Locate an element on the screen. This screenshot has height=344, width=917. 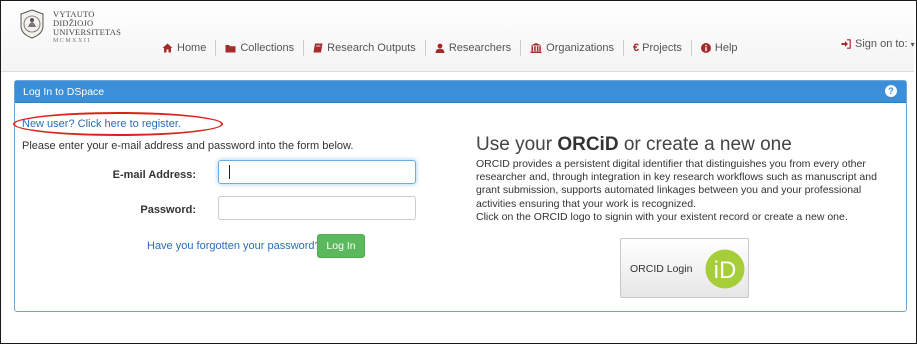
orcid-heading-suffix: or create a new one is located at coordinates (705, 144).